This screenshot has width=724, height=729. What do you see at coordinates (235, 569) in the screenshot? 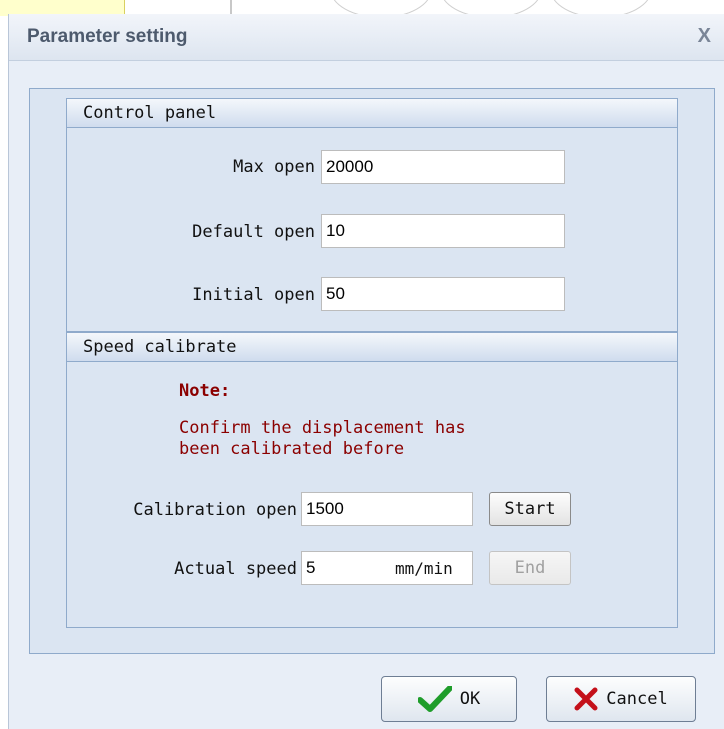
I see `actual-speed-label: Actual speed` at bounding box center [235, 569].